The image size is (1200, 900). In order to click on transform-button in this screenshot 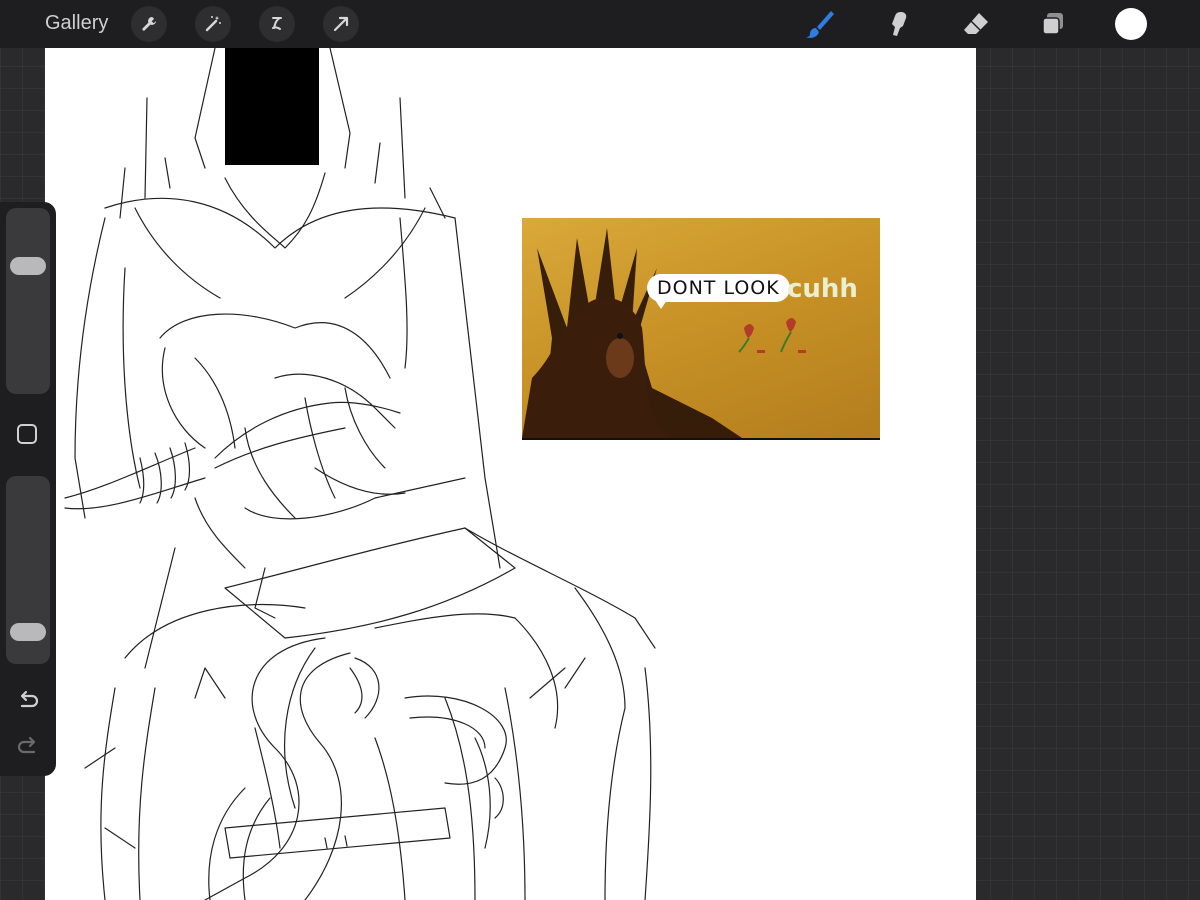, I will do `click(341, 24)`.